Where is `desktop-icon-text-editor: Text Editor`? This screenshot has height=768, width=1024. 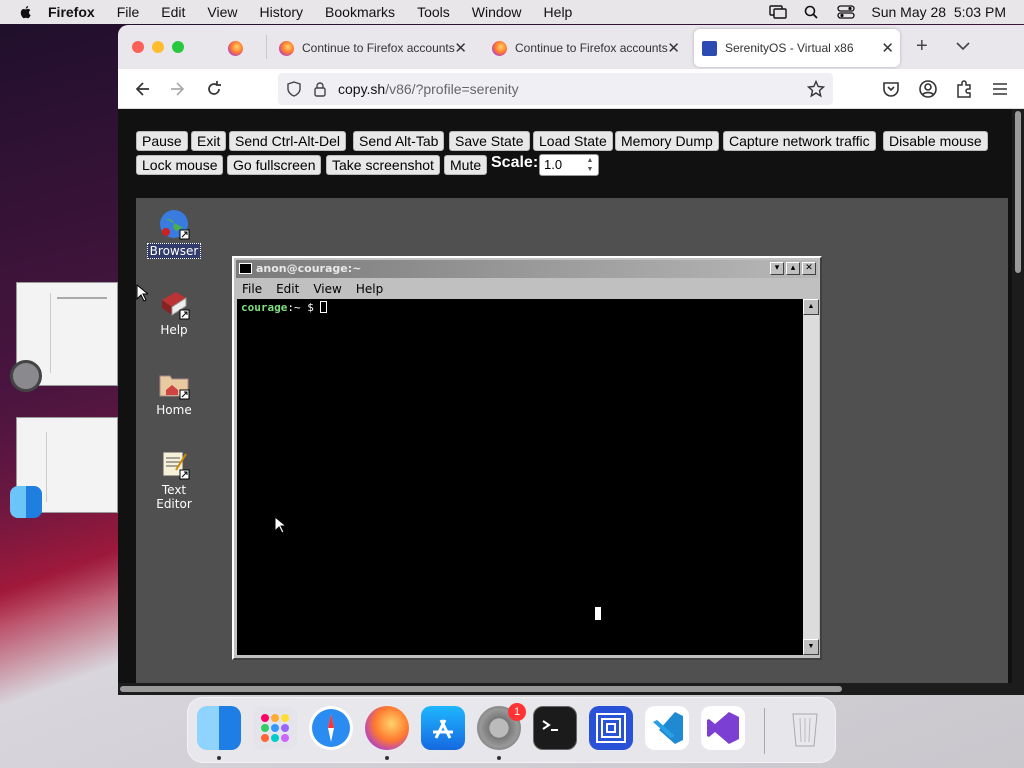
desktop-icon-text-editor: Text Editor is located at coordinates (174, 479).